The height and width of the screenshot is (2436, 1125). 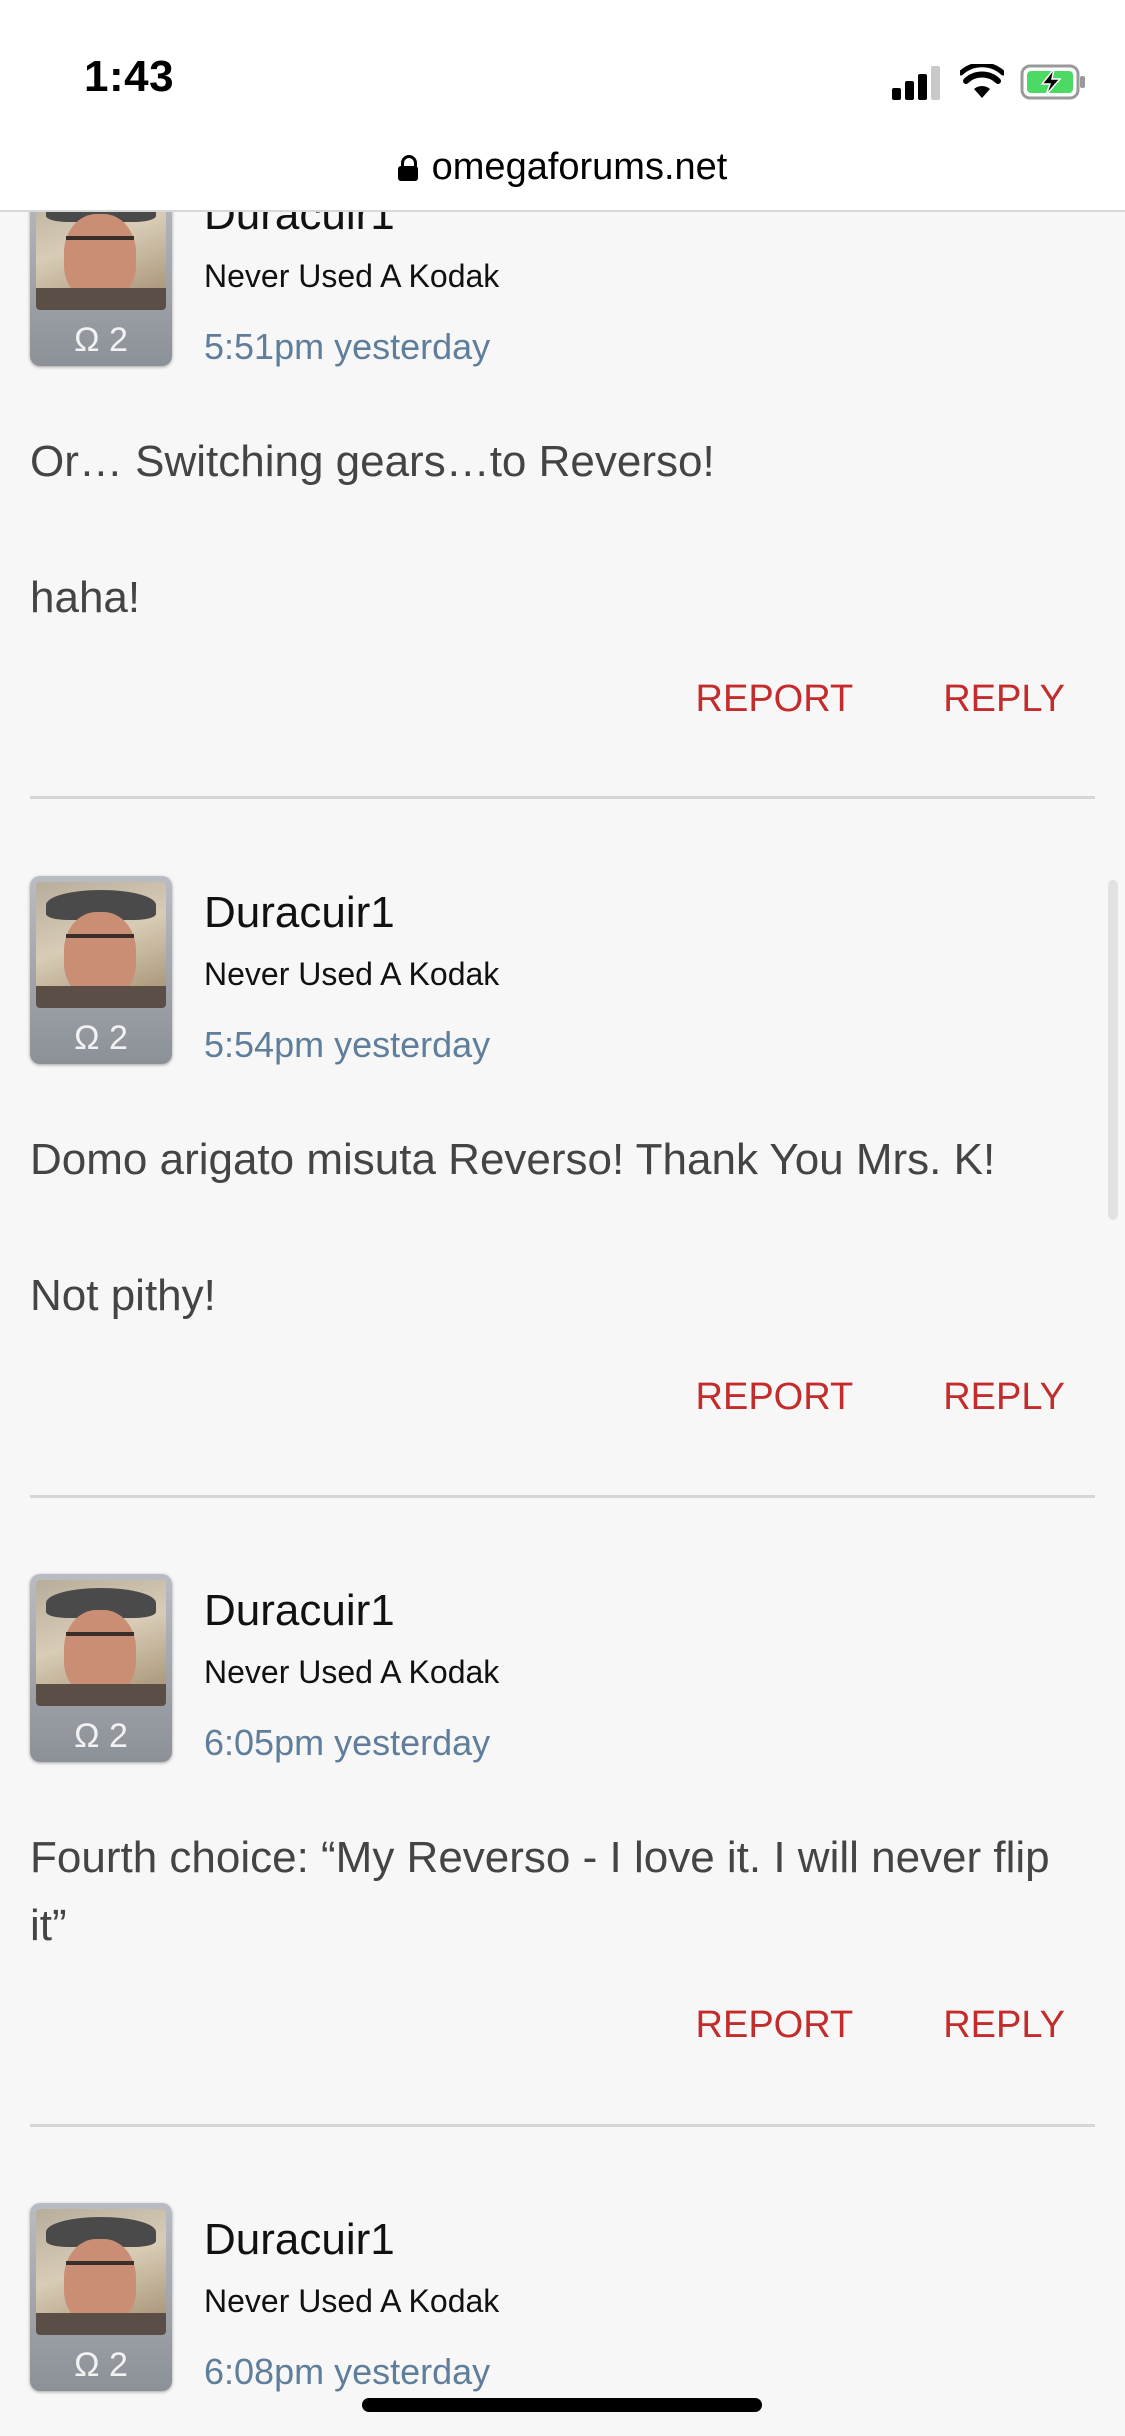 I want to click on post-text-line: haha!, so click(x=85, y=597).